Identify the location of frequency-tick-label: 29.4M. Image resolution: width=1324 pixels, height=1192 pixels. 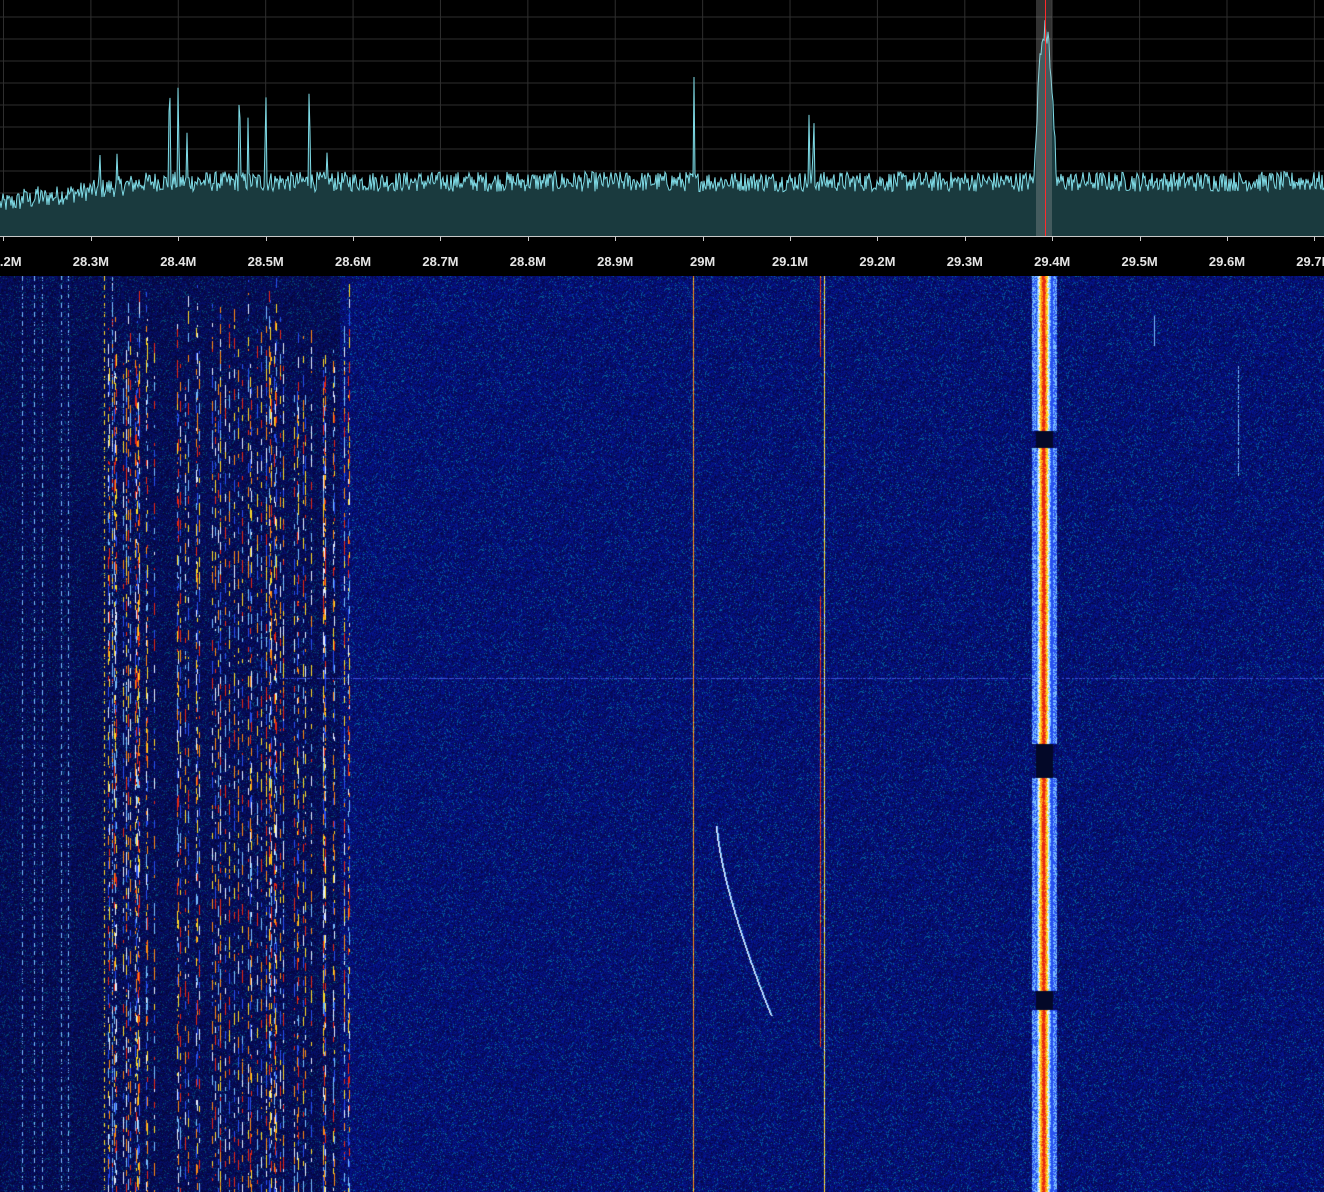
(1052, 261).